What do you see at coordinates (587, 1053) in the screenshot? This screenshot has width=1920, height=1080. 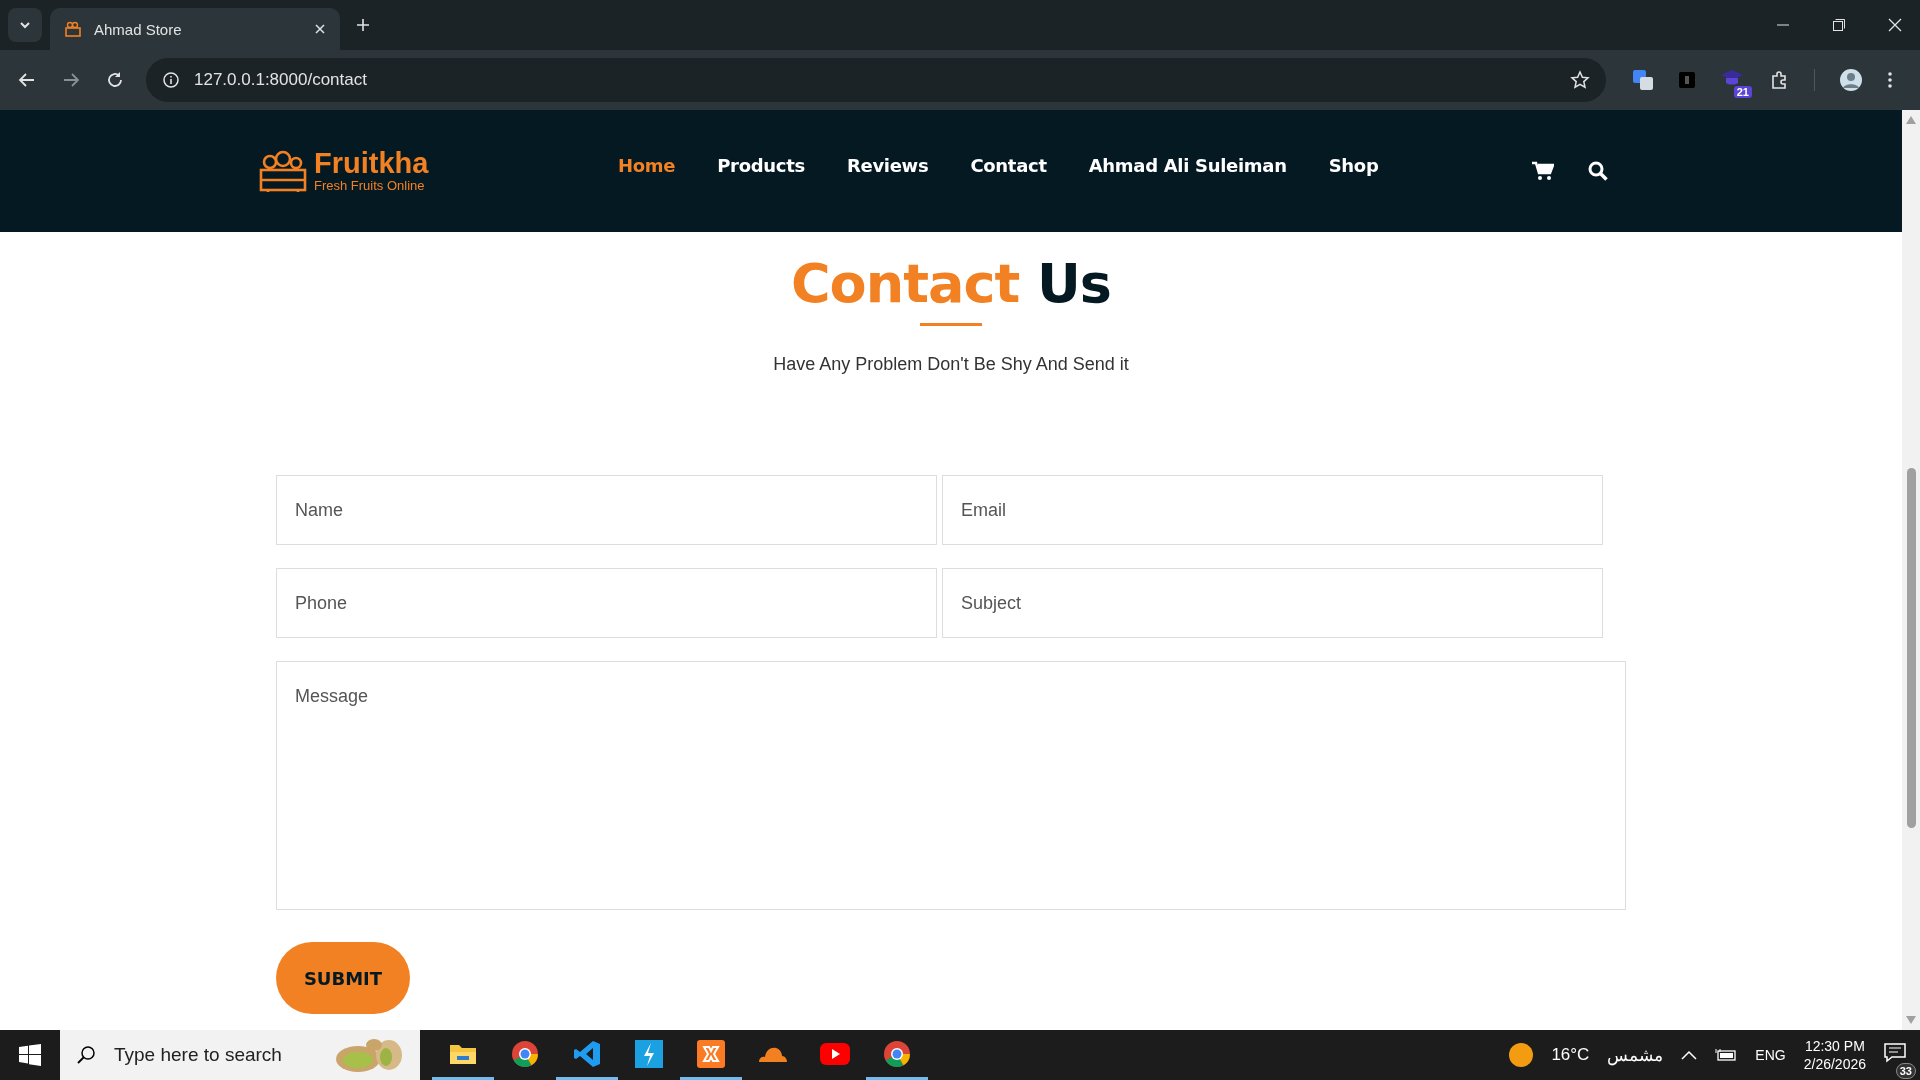 I see `code-editor-icon` at bounding box center [587, 1053].